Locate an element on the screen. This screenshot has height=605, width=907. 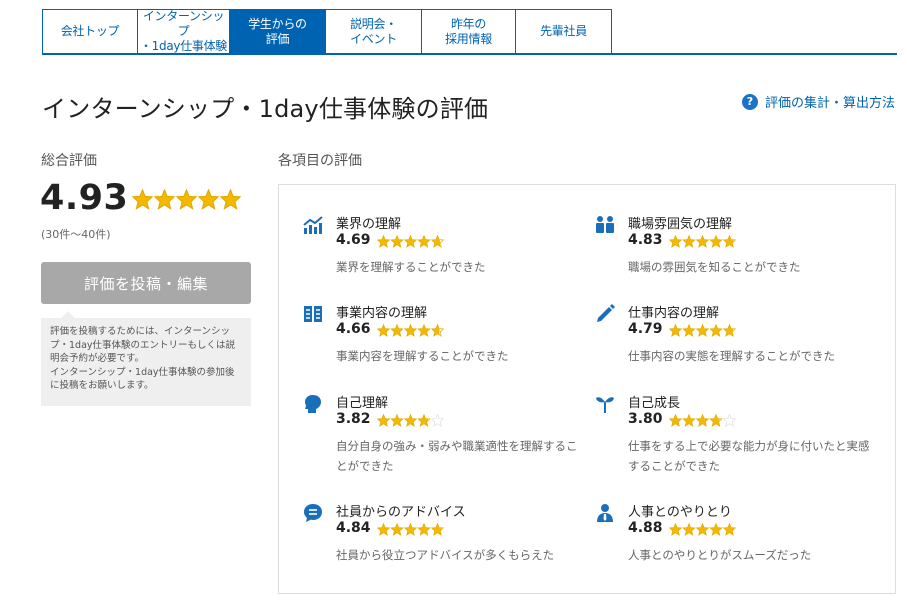
item-score: 3.80 is located at coordinates (645, 419).